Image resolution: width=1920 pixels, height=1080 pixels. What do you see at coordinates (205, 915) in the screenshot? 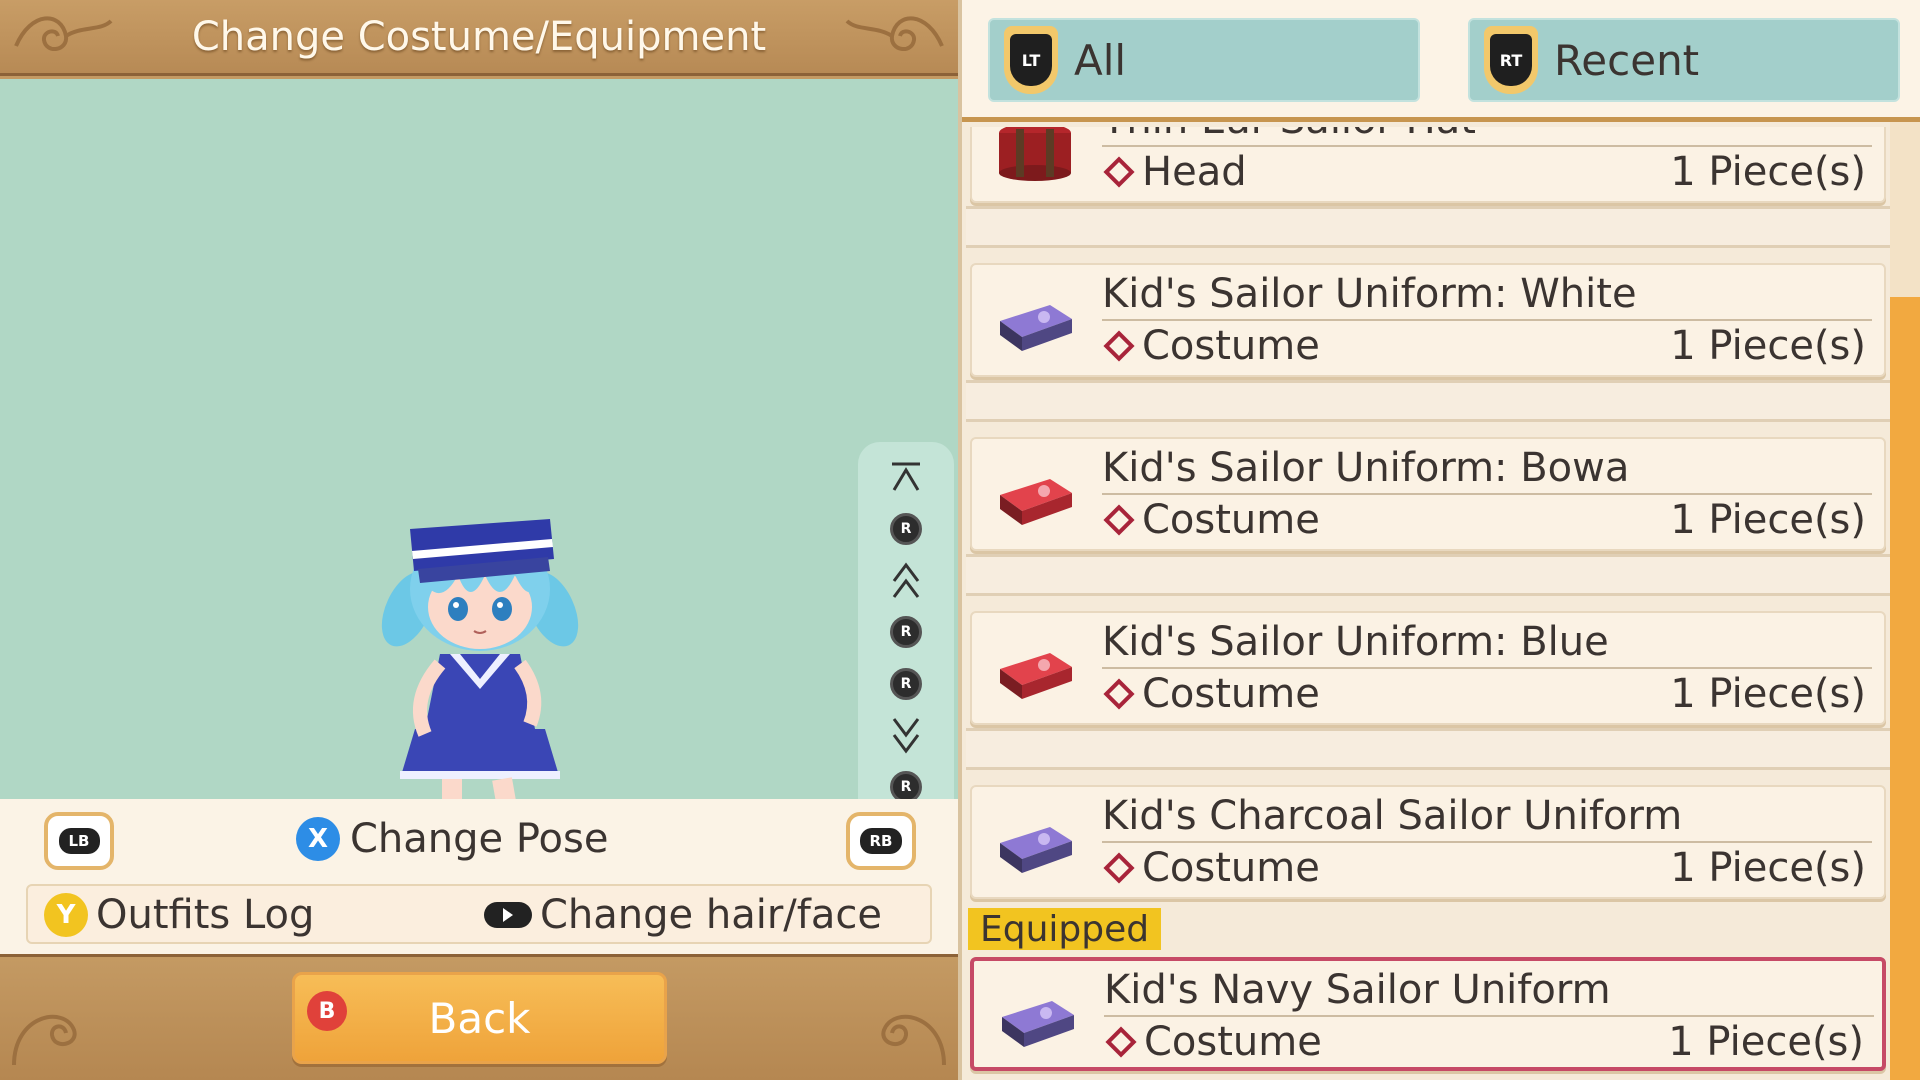
I see `outfits-log-label: Outfits Log` at bounding box center [205, 915].